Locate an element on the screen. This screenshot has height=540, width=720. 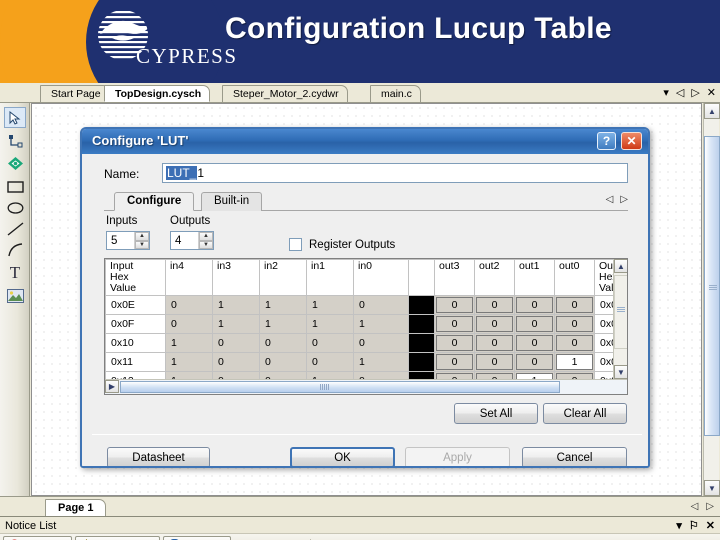
notice-close-icon: ✕ is located at coordinates (710, 525).